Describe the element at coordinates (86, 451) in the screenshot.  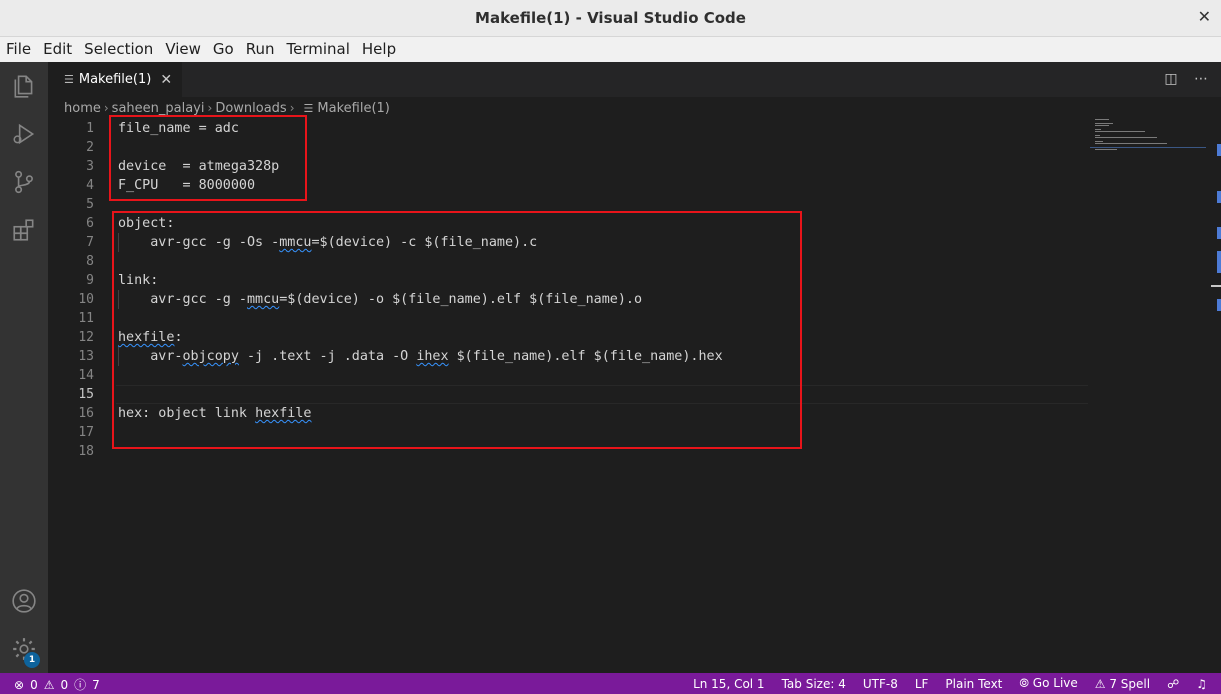
I see `line-number: 18` at that location.